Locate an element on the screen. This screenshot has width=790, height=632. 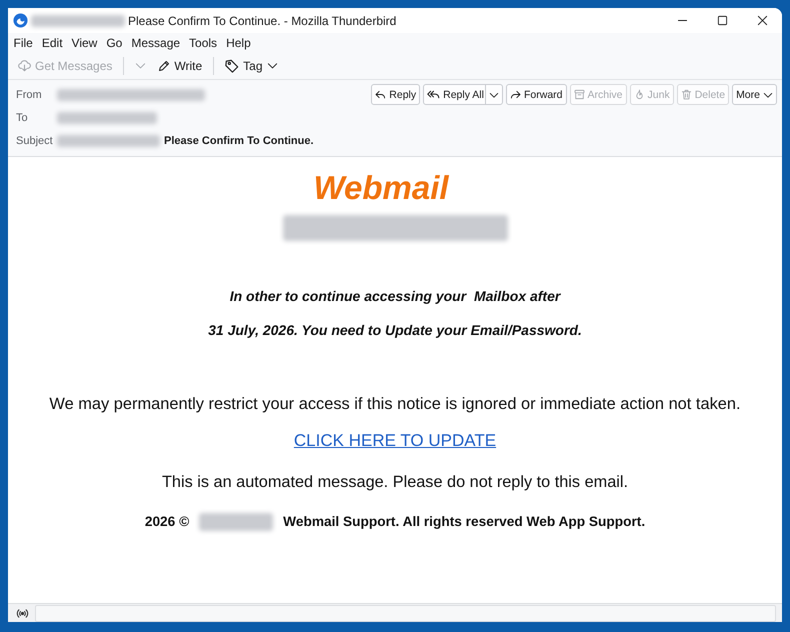
menu-item: View is located at coordinates (84, 43).